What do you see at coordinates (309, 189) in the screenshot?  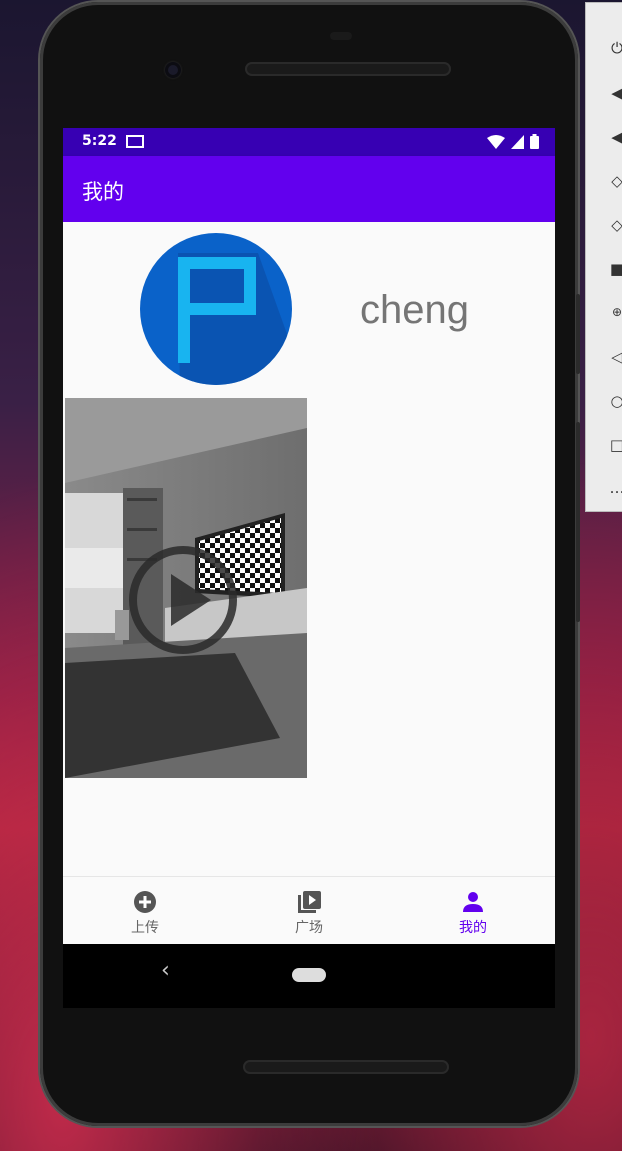 I see `app-bar: 我的` at bounding box center [309, 189].